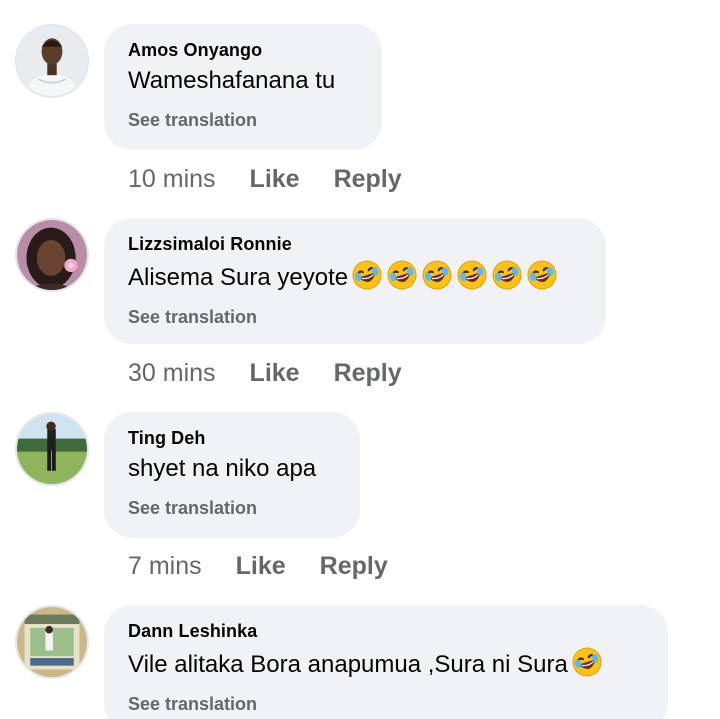  I want to click on comment-text: Alisema Sura yeyote, so click(355, 276).